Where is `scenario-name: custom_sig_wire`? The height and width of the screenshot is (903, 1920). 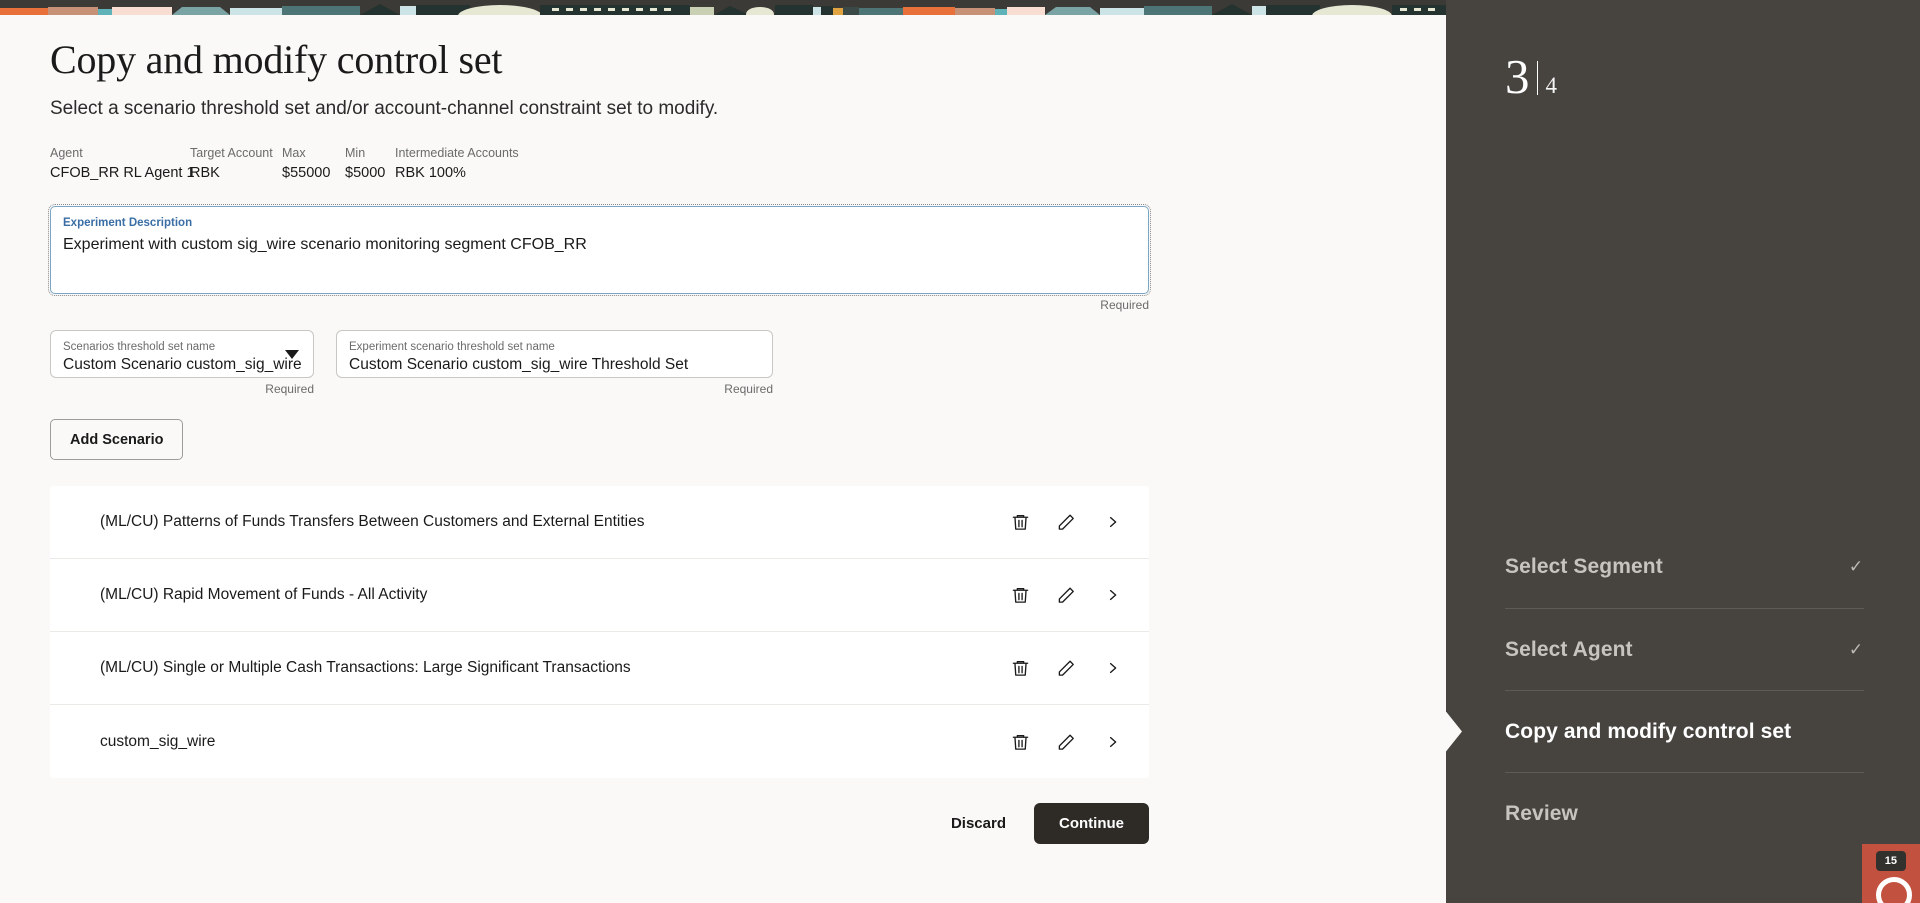 scenario-name: custom_sig_wire is located at coordinates (158, 741).